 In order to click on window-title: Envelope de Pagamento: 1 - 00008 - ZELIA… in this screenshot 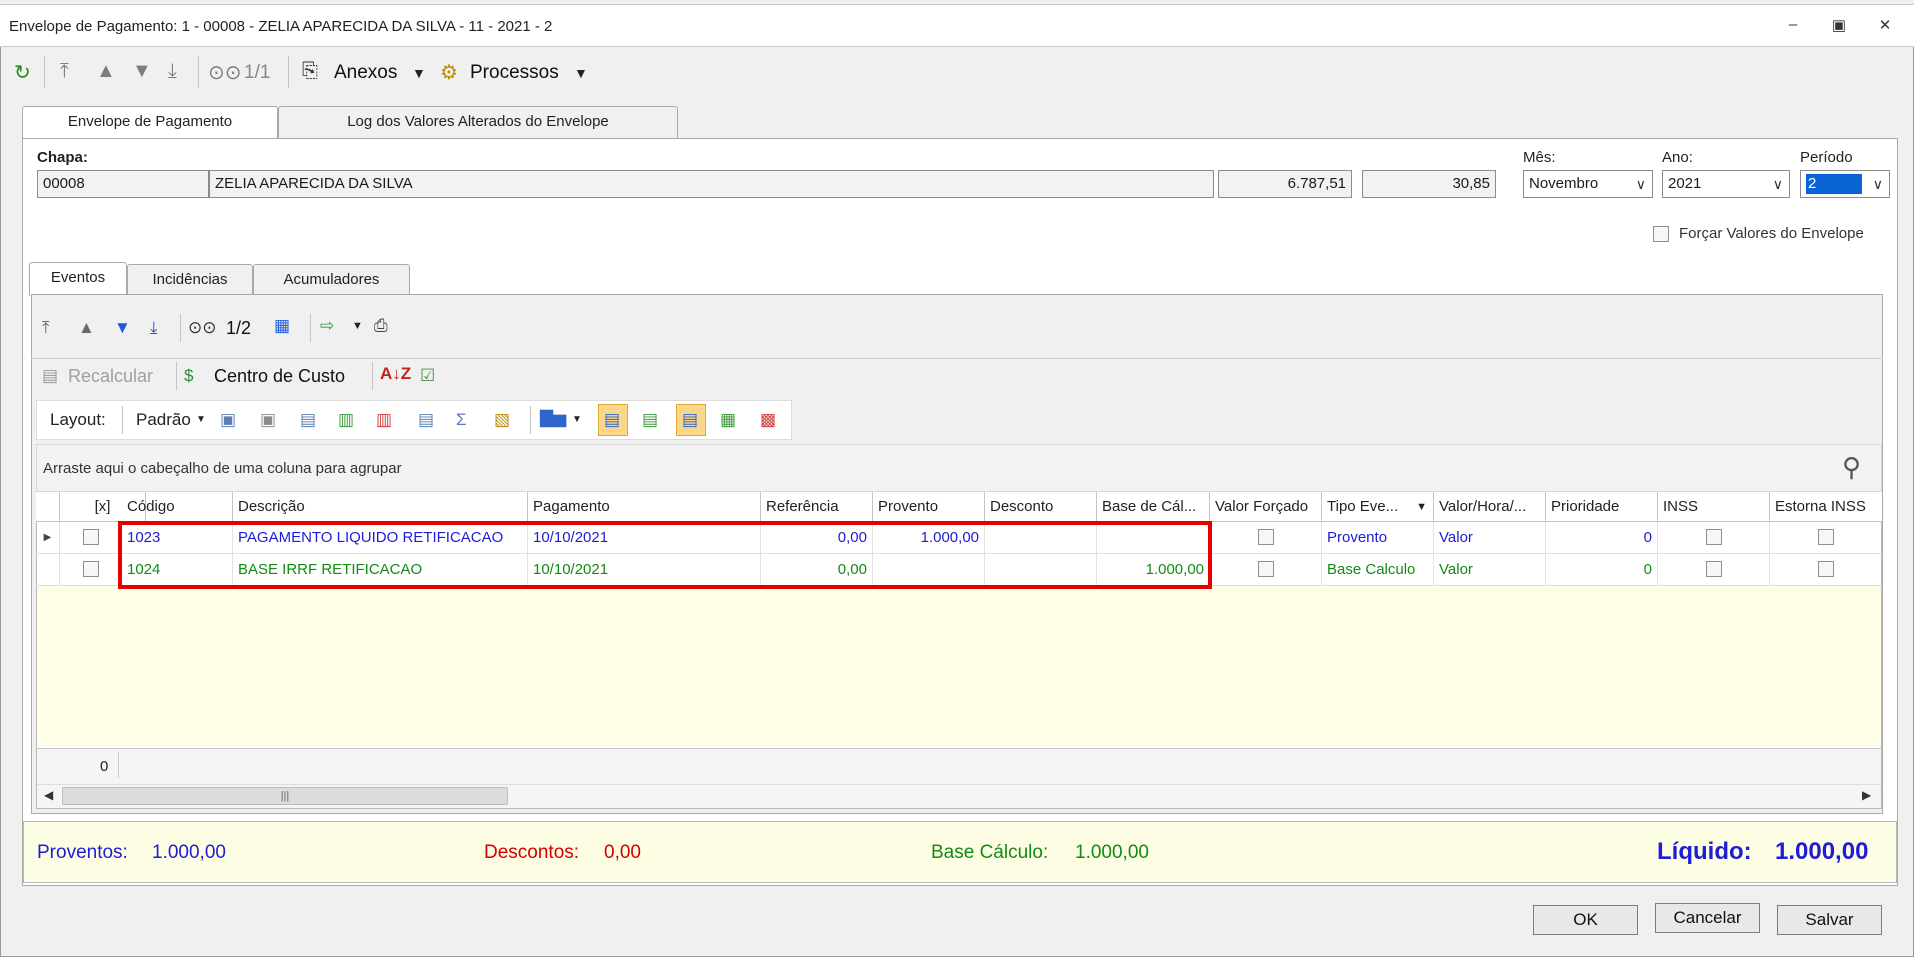, I will do `click(281, 26)`.